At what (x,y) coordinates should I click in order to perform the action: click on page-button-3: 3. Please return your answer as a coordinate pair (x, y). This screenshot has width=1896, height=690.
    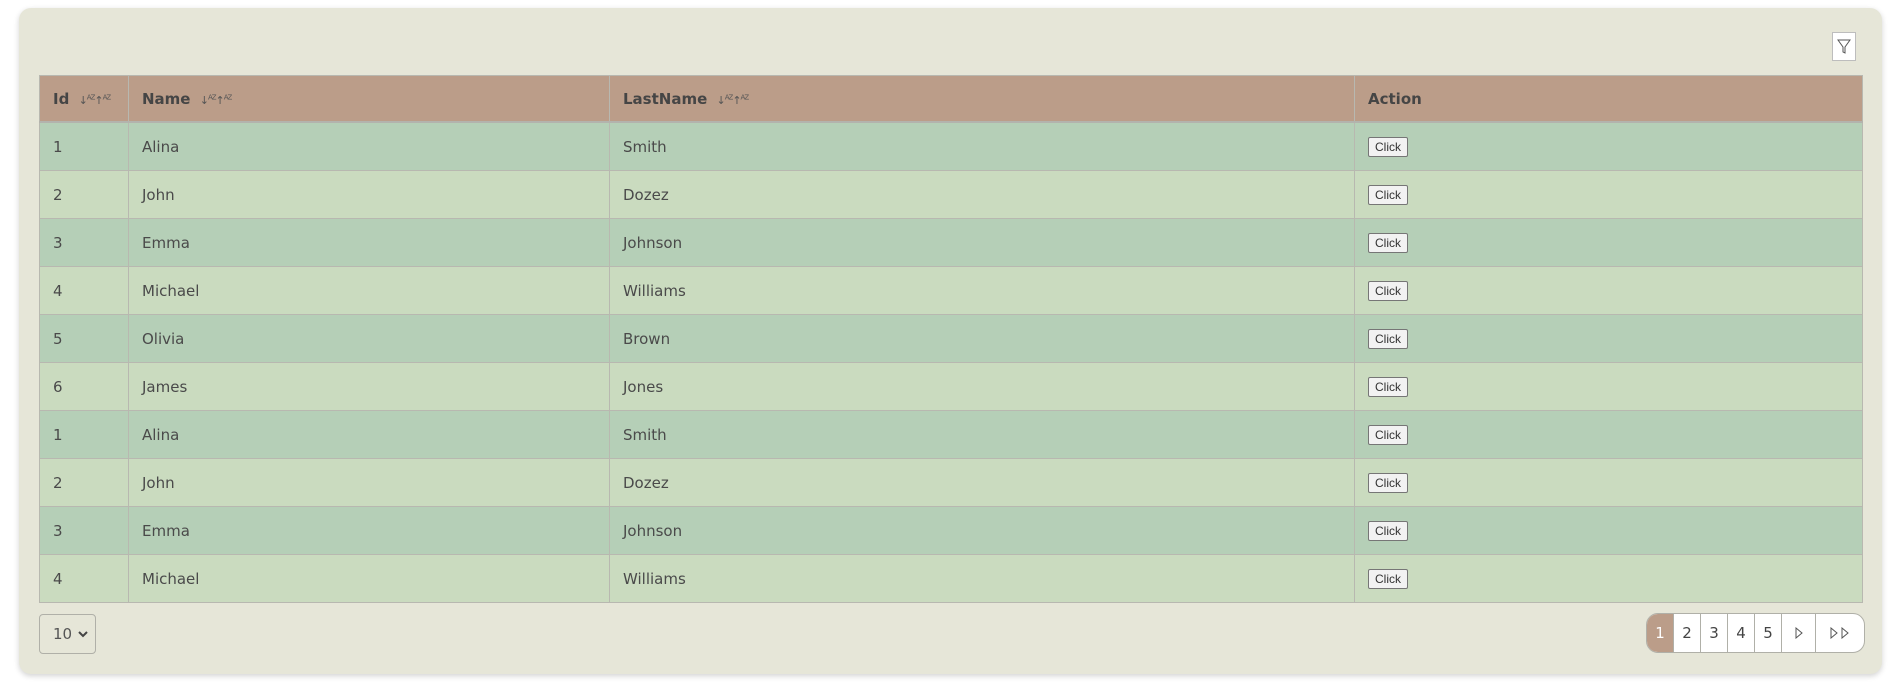
    Looking at the image, I should click on (1714, 633).